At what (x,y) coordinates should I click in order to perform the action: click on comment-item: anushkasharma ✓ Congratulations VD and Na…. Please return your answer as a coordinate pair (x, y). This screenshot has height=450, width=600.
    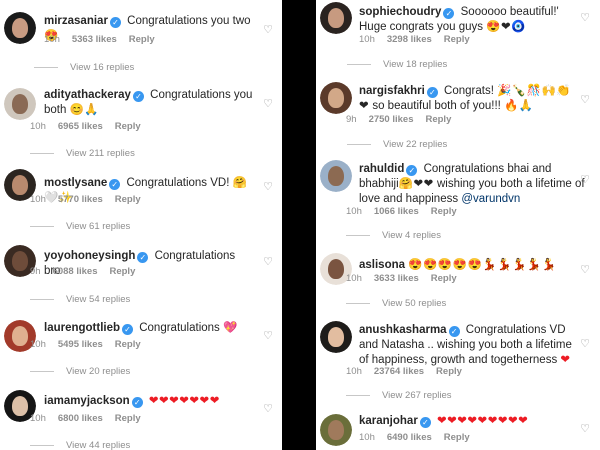
    Looking at the image, I should click on (458, 361).